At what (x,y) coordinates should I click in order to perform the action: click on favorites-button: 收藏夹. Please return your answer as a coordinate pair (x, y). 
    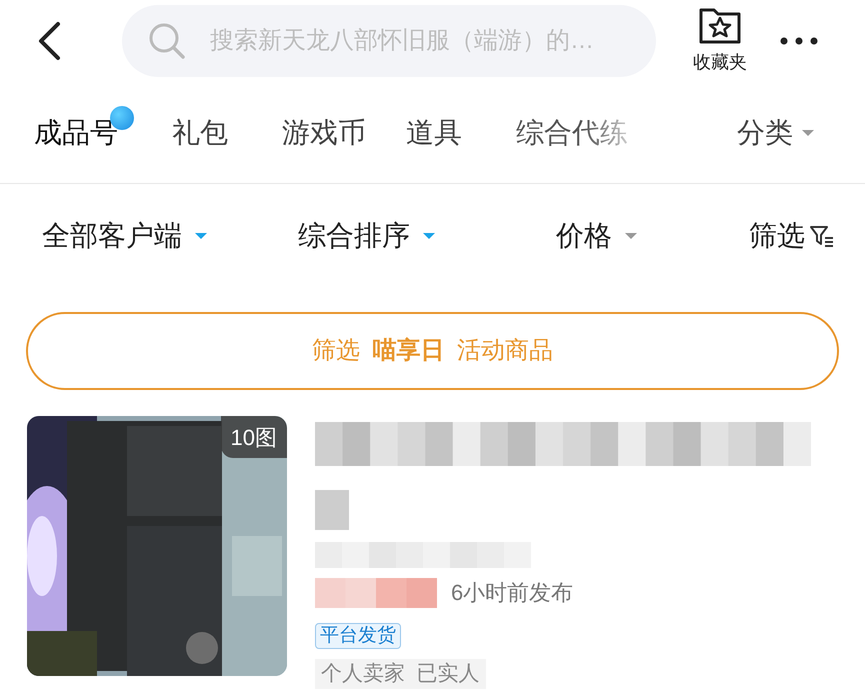
    Looking at the image, I should click on (720, 41).